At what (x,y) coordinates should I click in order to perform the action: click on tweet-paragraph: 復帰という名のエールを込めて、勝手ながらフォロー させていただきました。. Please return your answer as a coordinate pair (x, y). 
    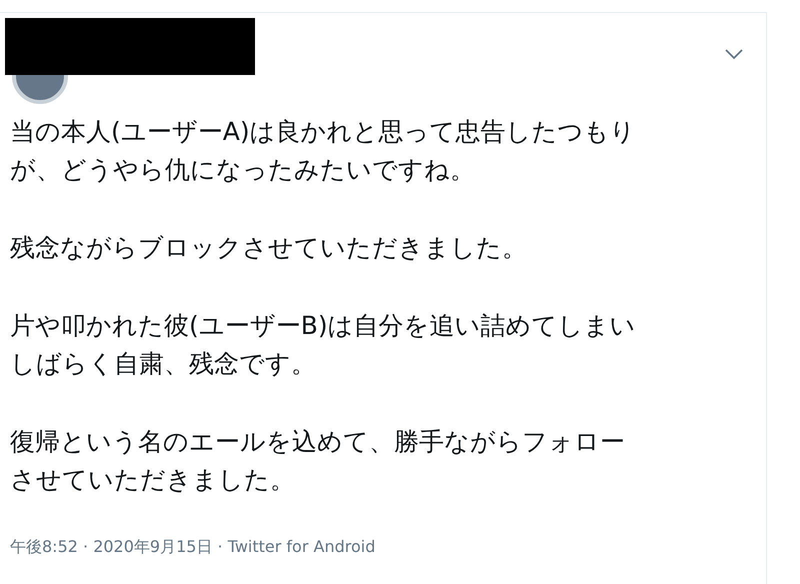
    Looking at the image, I should click on (318, 461).